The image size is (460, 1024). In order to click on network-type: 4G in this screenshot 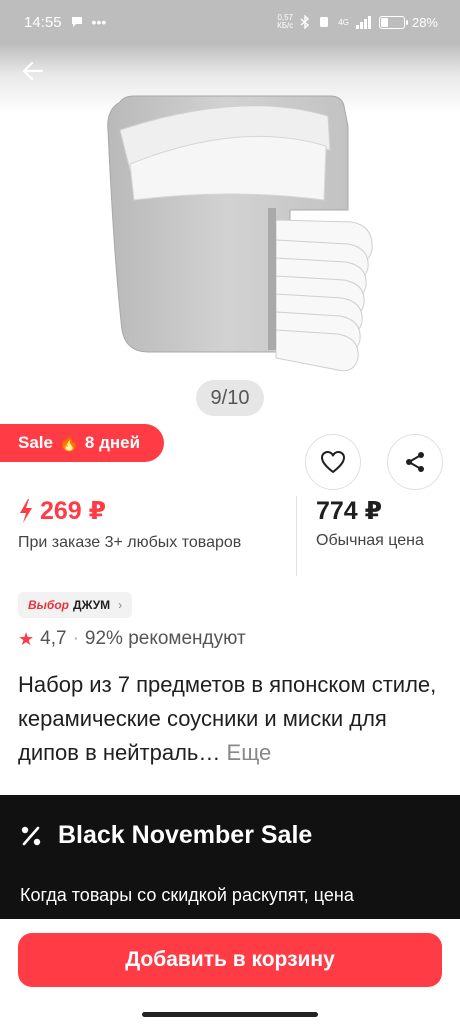, I will do `click(343, 22)`.